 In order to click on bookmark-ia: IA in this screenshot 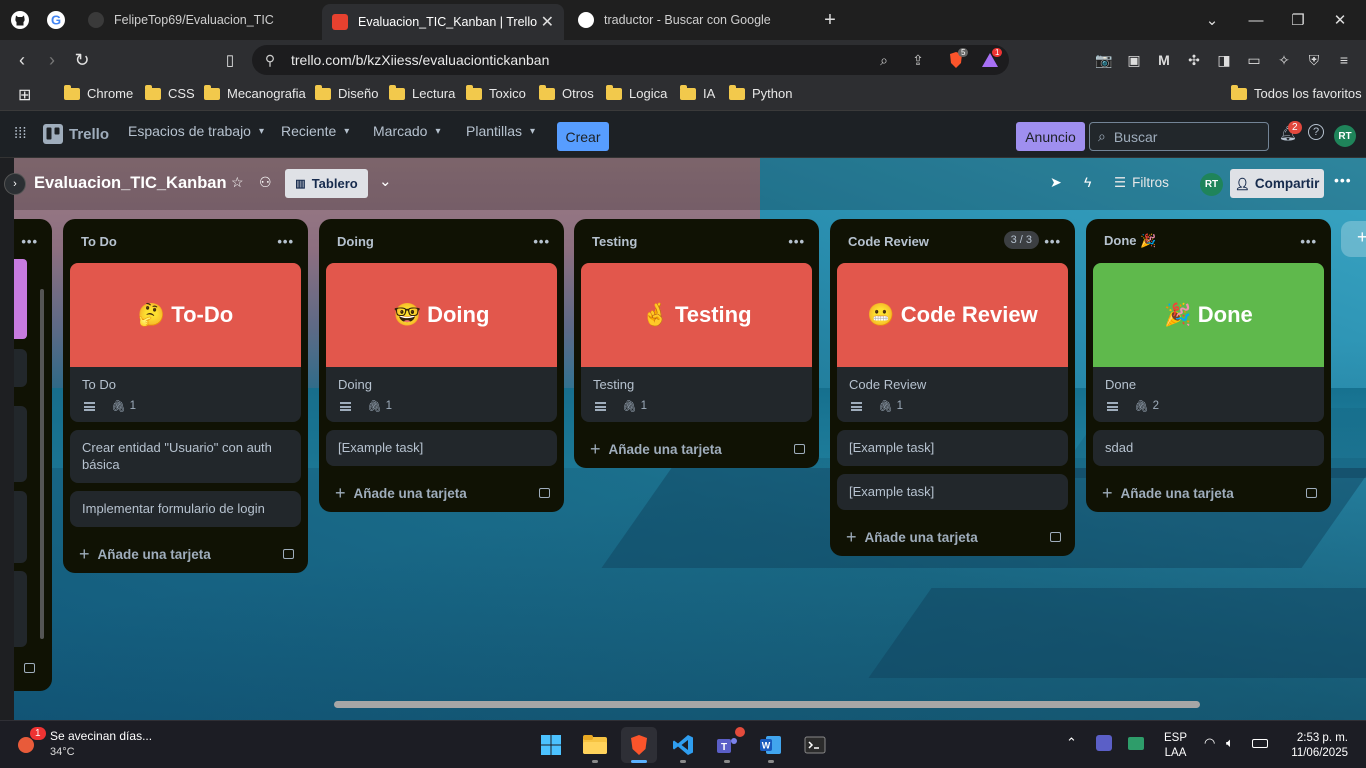, I will do `click(697, 92)`.